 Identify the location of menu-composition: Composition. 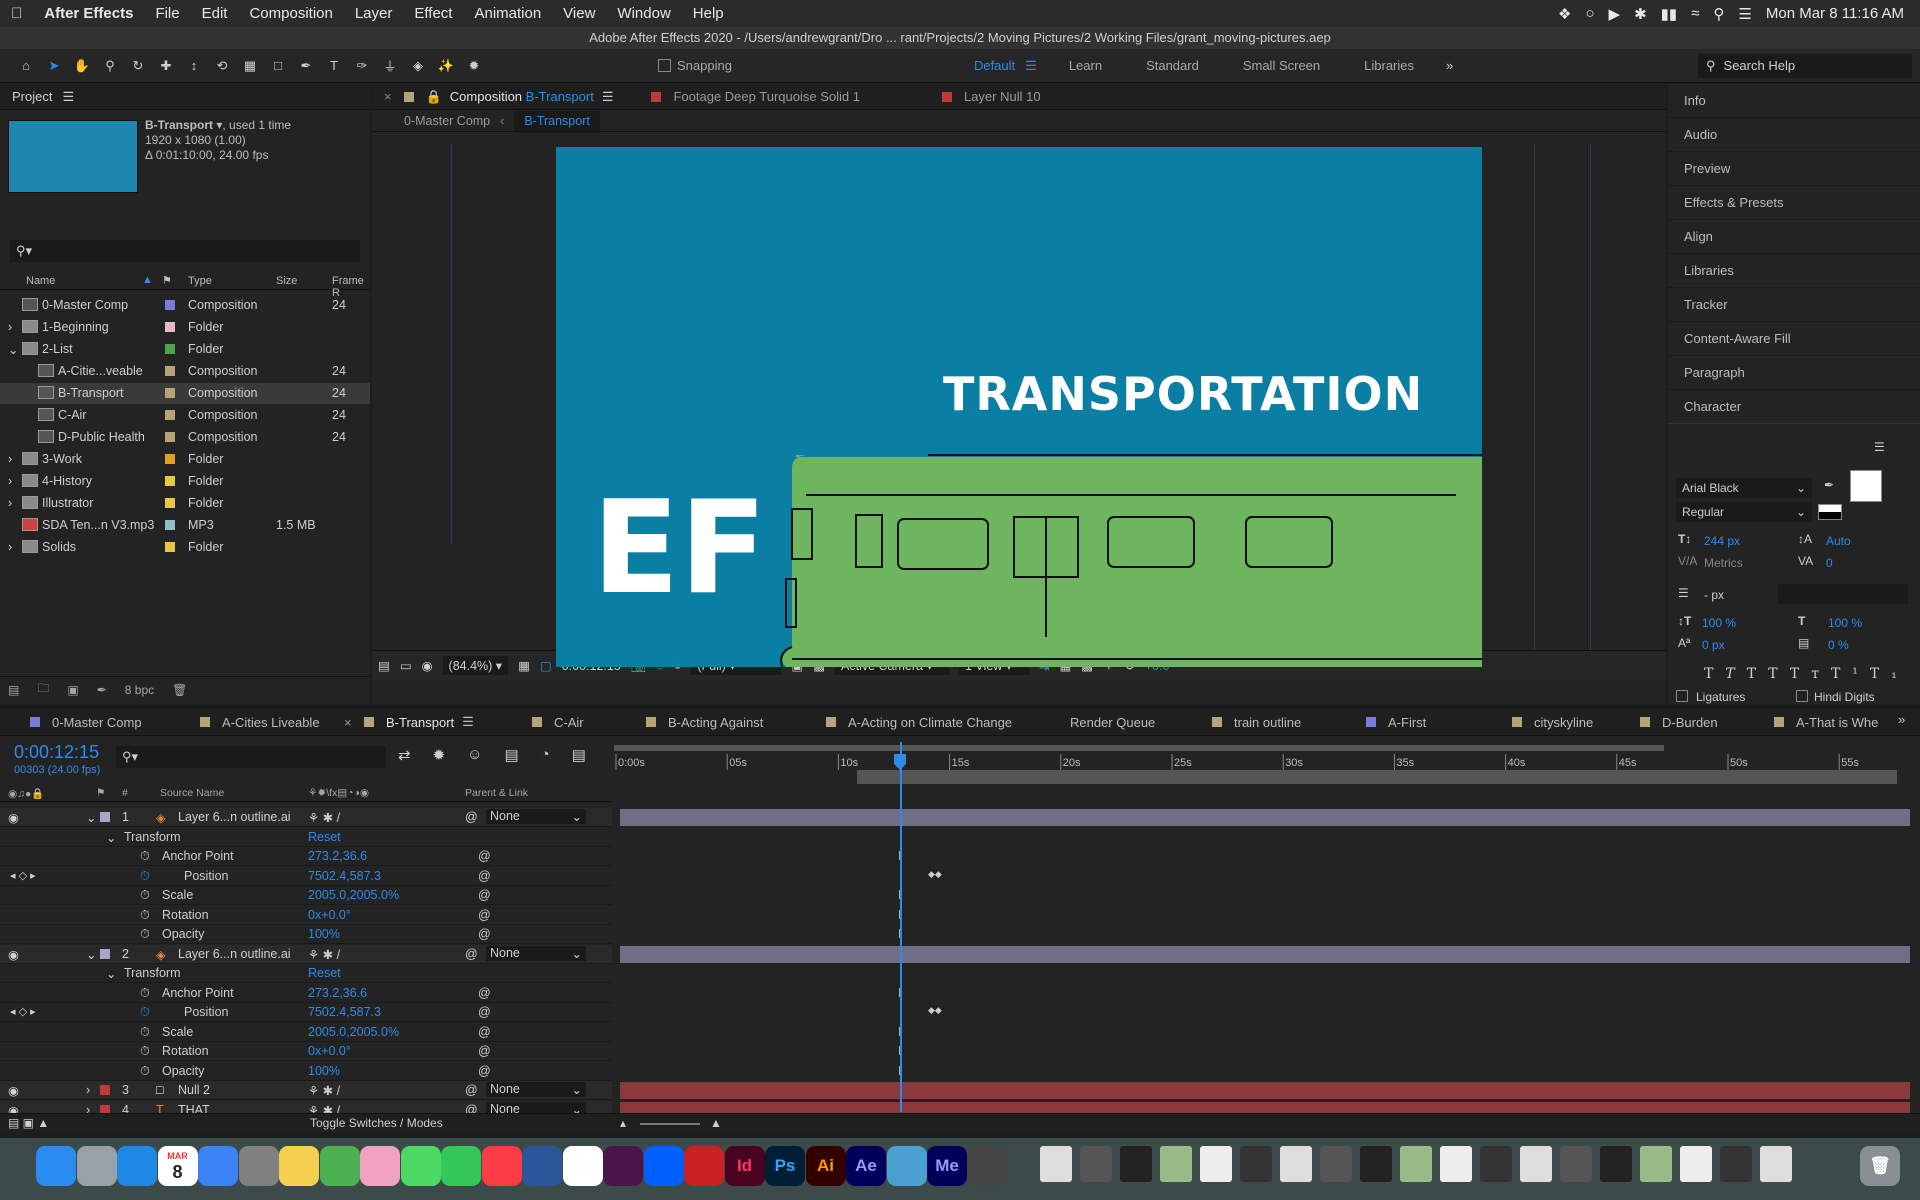
(290, 13).